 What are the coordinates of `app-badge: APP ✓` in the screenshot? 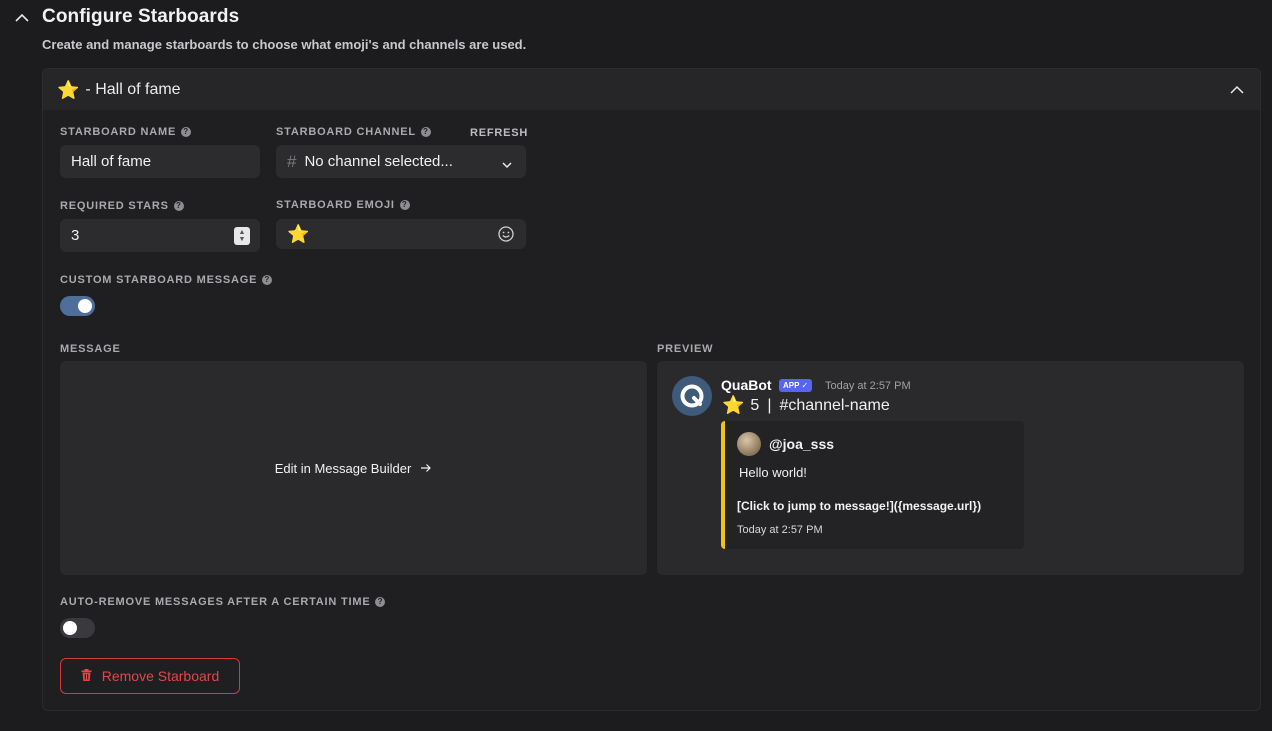 It's located at (796, 385).